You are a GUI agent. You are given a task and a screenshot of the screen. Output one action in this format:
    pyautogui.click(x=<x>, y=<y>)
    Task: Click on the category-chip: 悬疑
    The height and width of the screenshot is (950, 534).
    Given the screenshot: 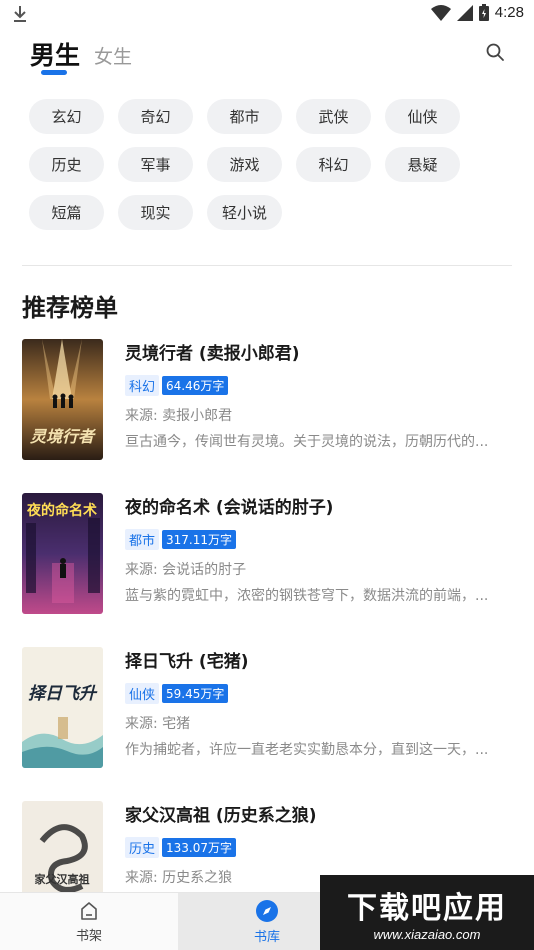 What is the action you would take?
    pyautogui.click(x=422, y=164)
    